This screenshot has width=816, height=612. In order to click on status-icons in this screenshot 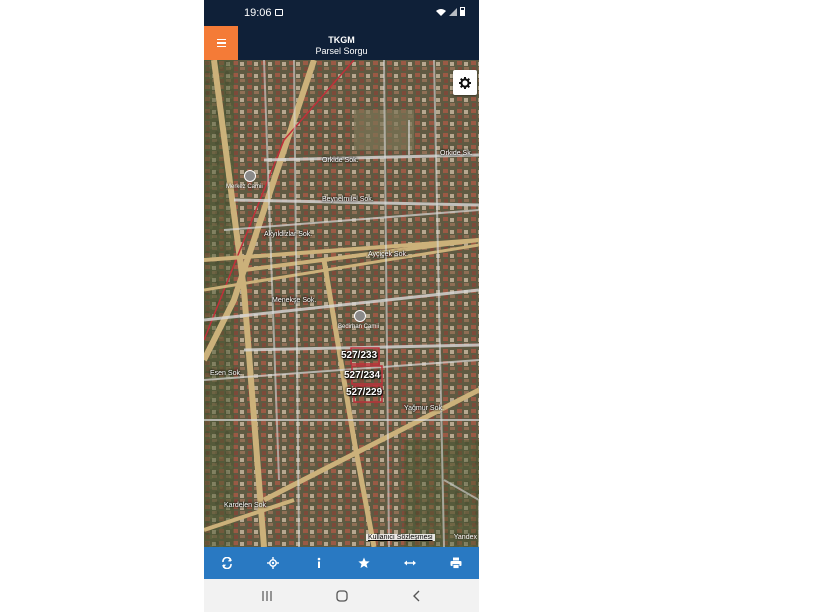, I will do `click(450, 11)`.